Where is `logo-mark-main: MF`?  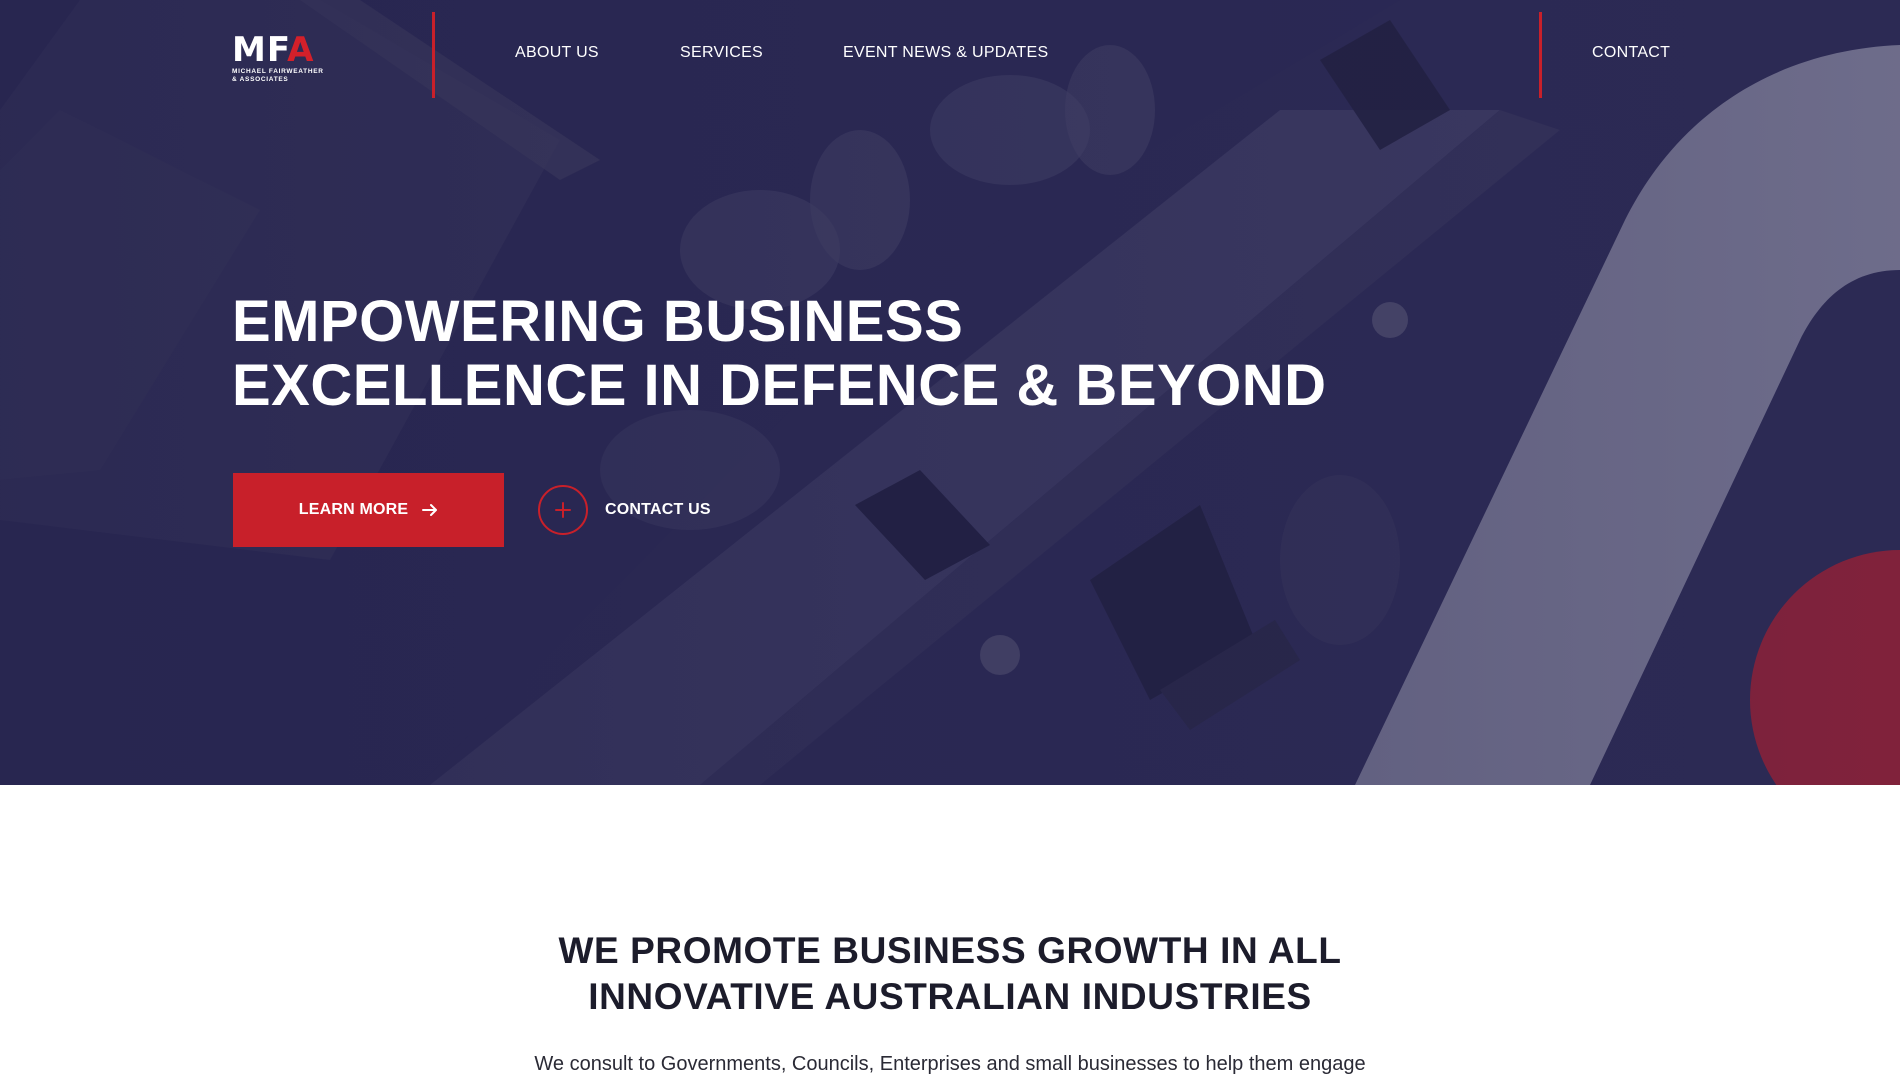
logo-mark-main: MF is located at coordinates (260, 50).